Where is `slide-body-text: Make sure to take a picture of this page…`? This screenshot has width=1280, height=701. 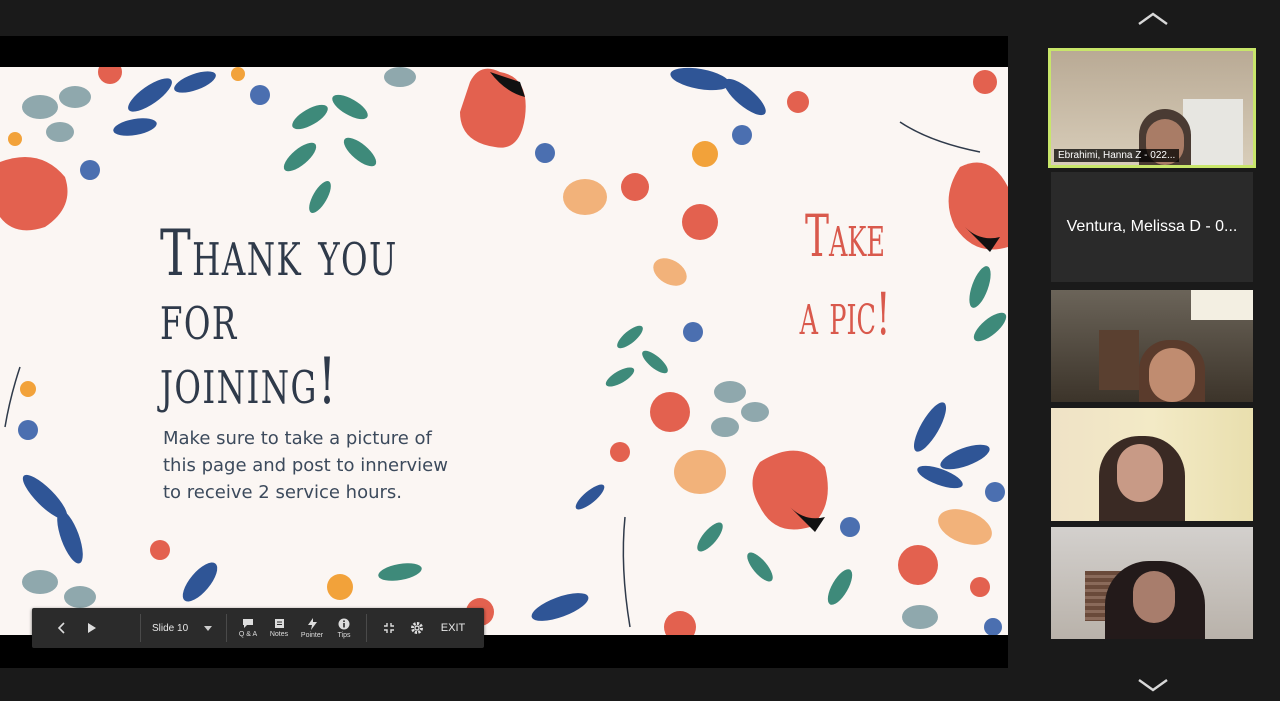
slide-body-text: Make sure to take a picture of this page… is located at coordinates (305, 465).